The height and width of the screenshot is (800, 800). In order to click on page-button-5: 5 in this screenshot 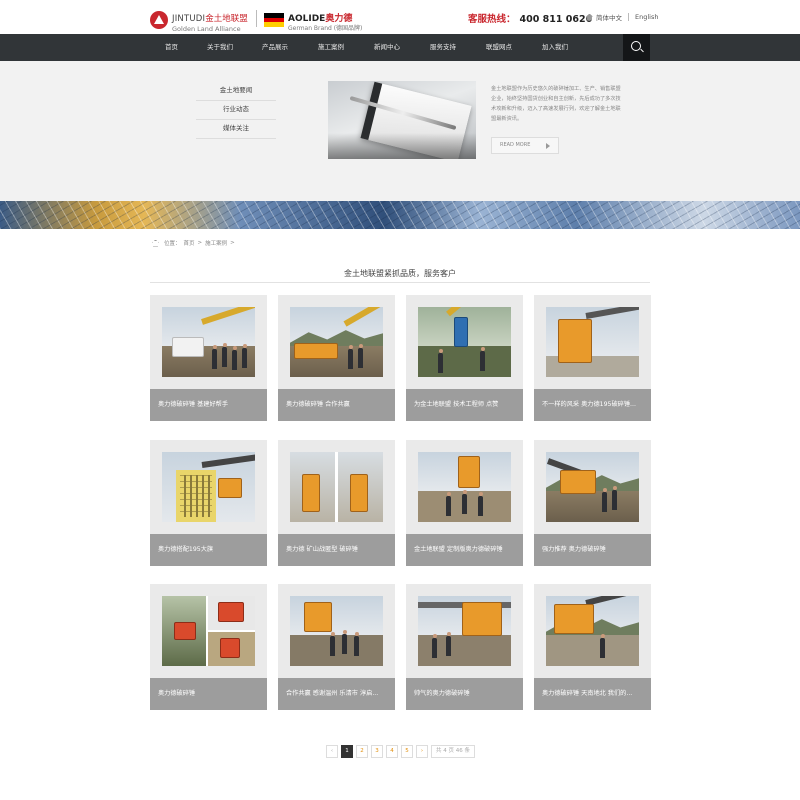, I will do `click(407, 751)`.